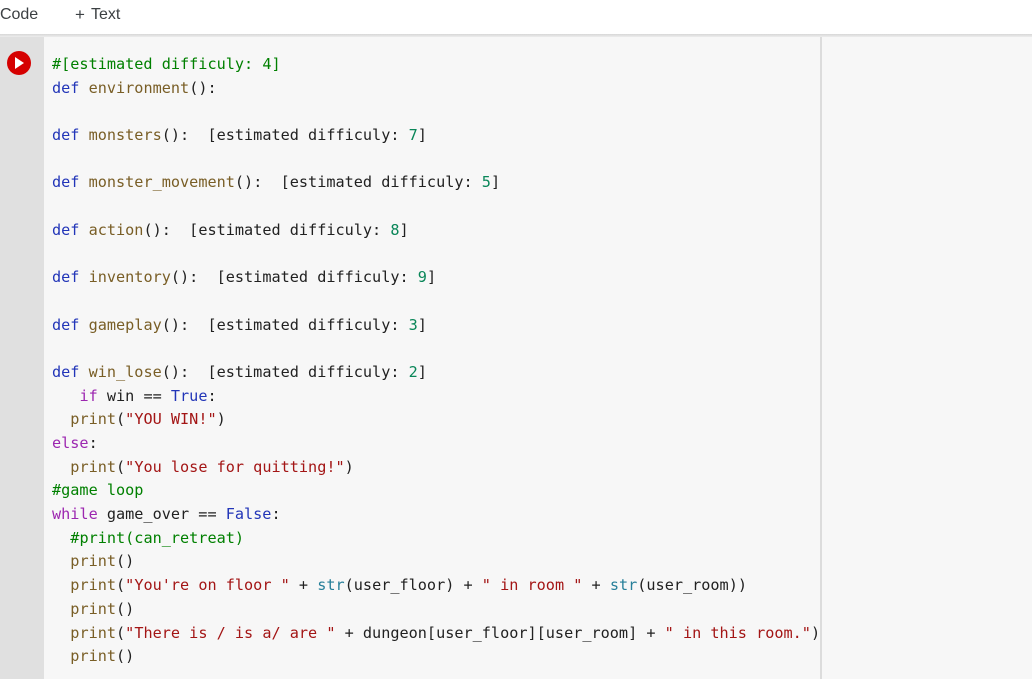 The width and height of the screenshot is (1032, 679). I want to click on code-token: 7, so click(413, 135).